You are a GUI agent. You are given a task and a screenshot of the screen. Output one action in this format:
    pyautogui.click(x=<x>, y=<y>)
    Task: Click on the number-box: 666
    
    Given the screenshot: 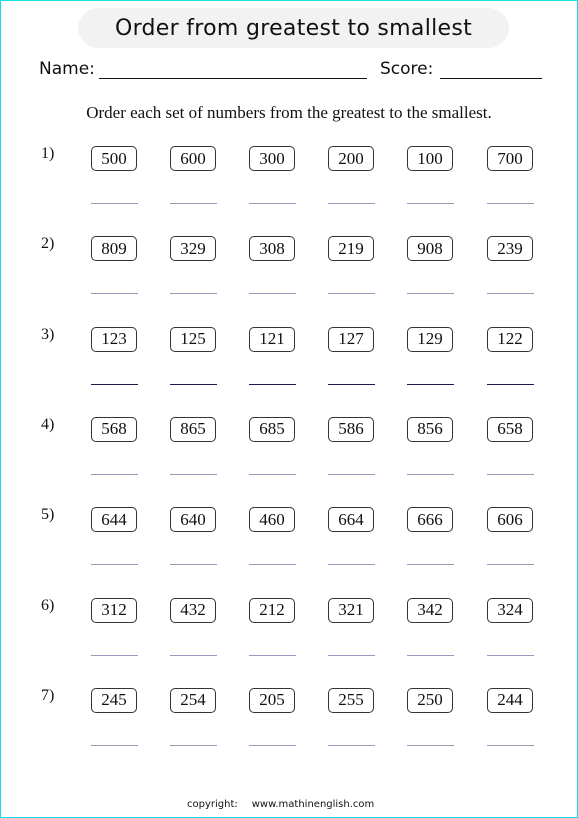 What is the action you would take?
    pyautogui.click(x=430, y=520)
    